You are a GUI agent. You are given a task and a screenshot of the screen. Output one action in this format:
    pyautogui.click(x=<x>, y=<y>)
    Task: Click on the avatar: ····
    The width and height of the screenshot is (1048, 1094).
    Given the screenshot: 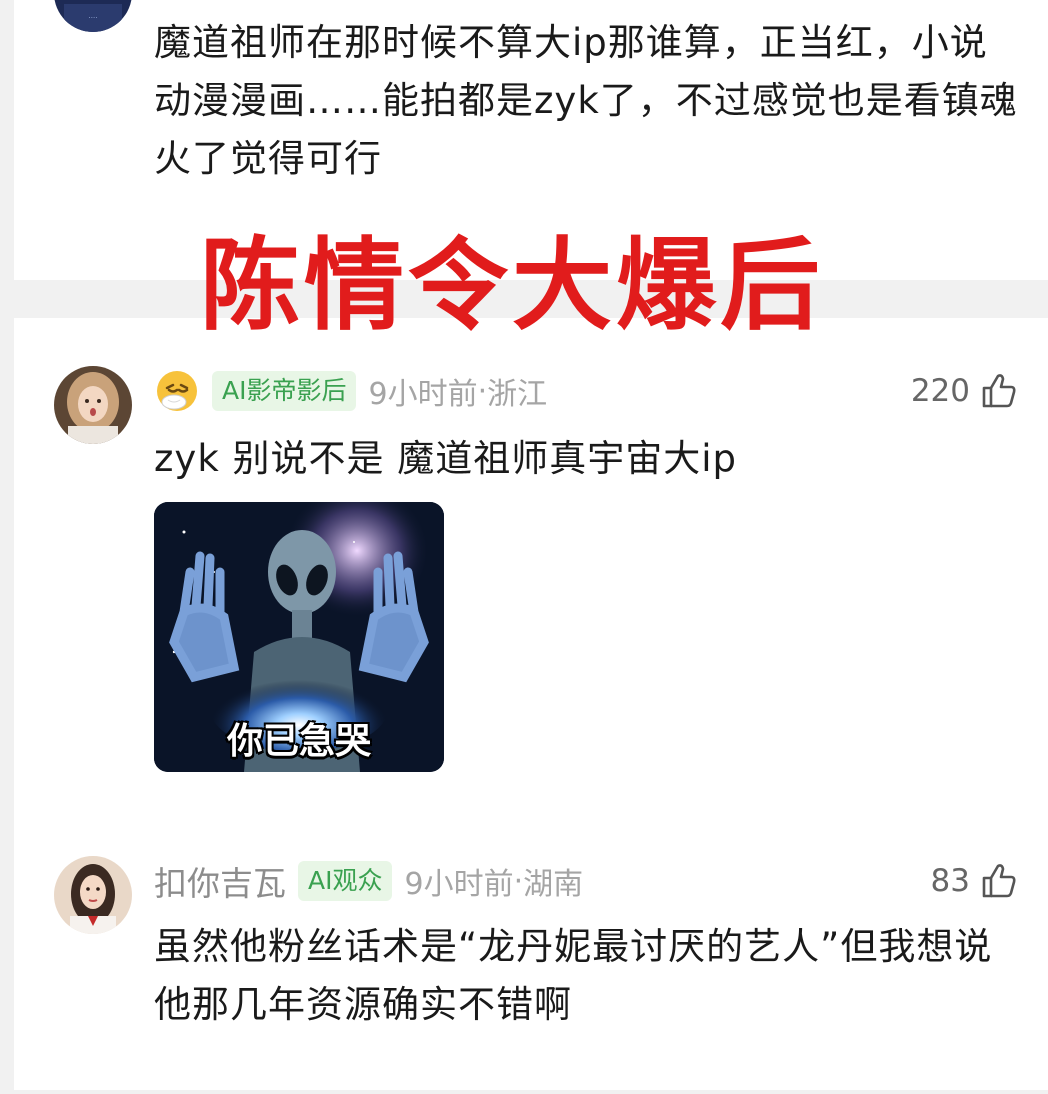 What is the action you would take?
    pyautogui.click(x=93, y=16)
    